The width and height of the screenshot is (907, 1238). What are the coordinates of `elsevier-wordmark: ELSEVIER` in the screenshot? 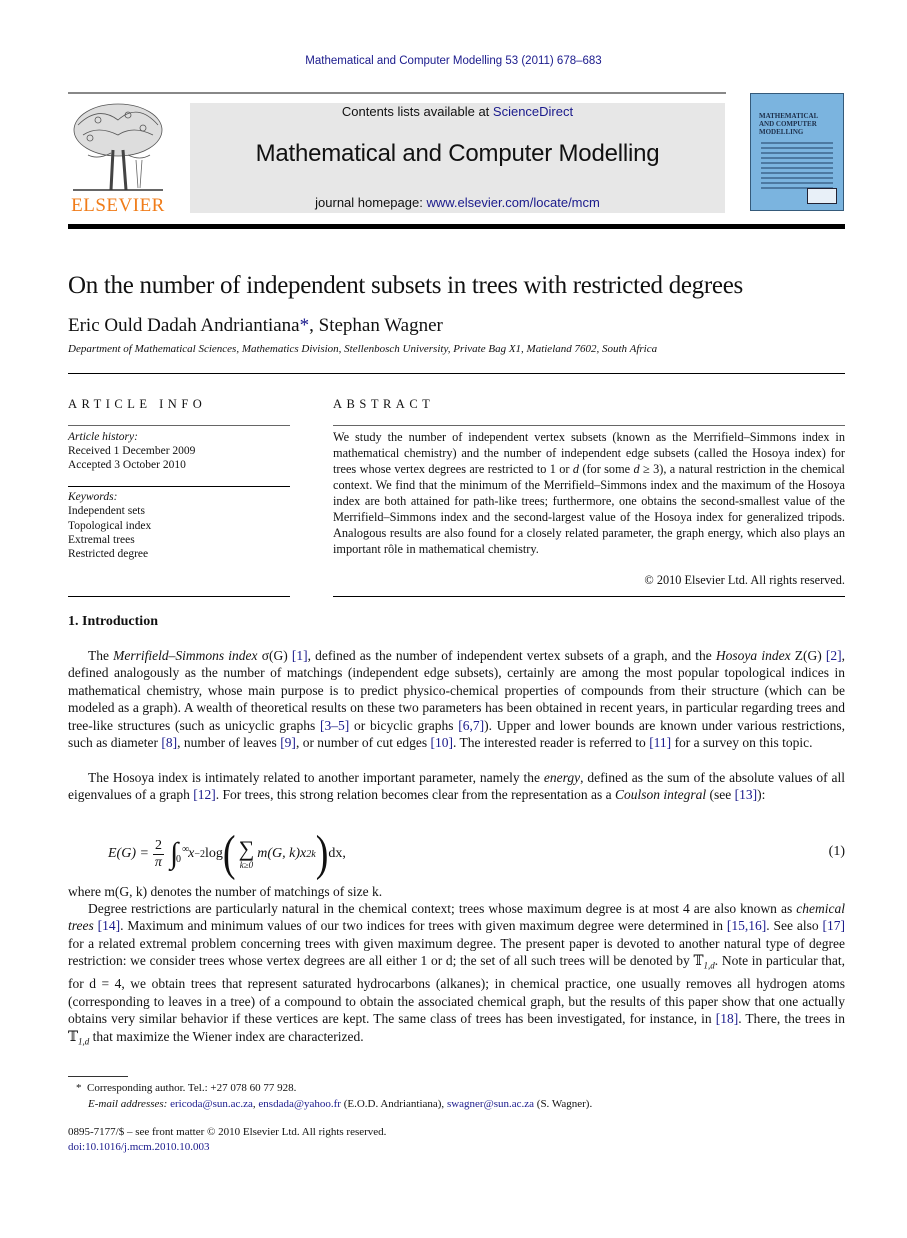 It's located at (118, 205).